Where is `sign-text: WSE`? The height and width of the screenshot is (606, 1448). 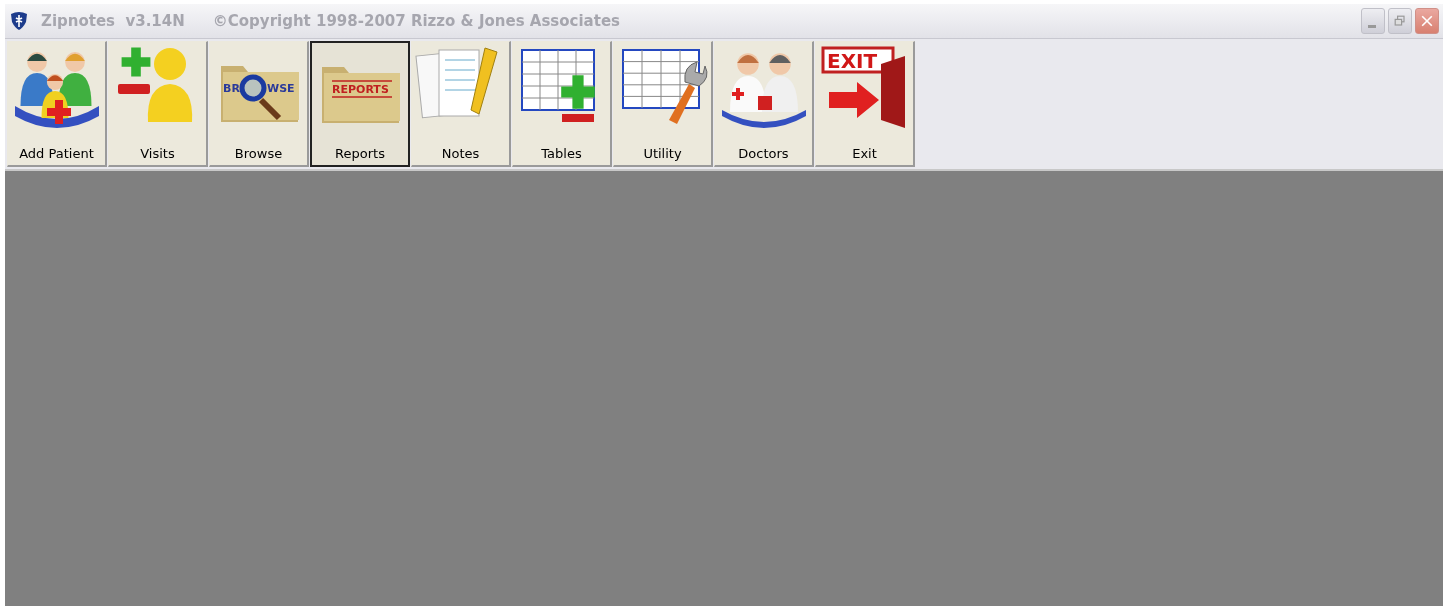
sign-text: WSE is located at coordinates (280, 88).